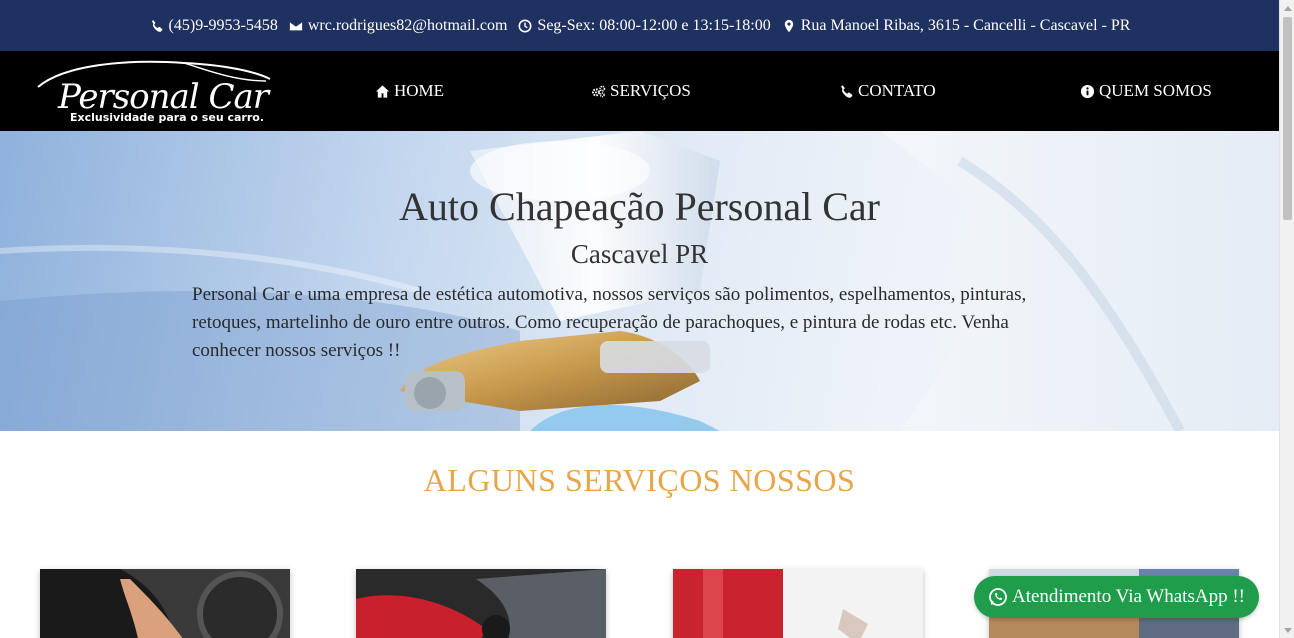 This screenshot has width=1294, height=638. What do you see at coordinates (382, 91) in the screenshot?
I see `home-icon` at bounding box center [382, 91].